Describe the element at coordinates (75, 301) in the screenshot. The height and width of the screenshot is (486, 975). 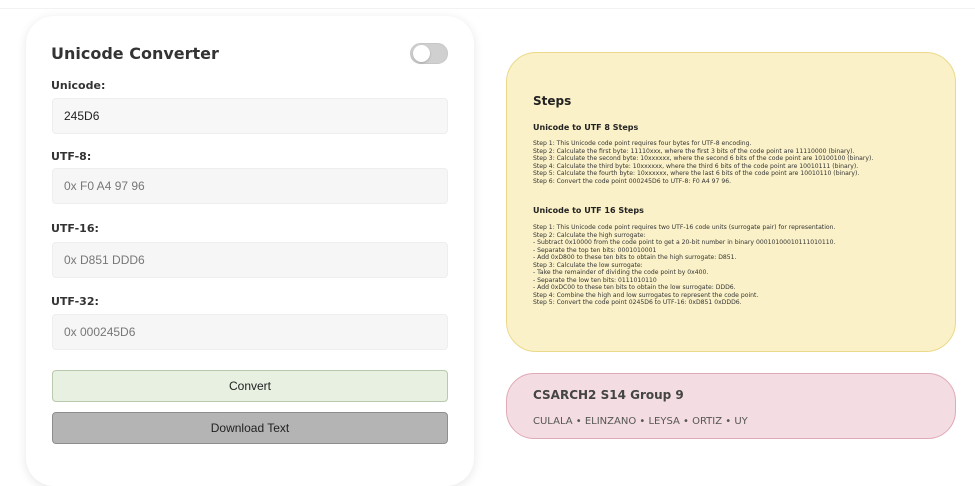
I see `utf32-label: UTF-32:` at that location.